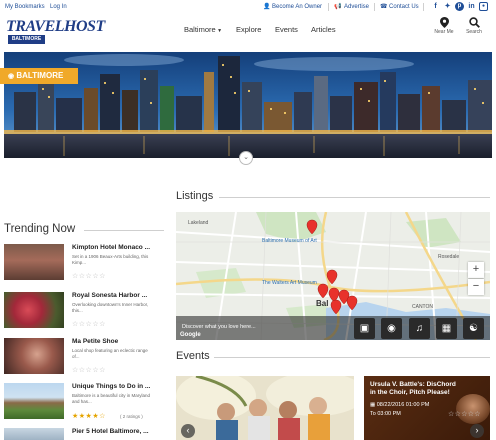  What do you see at coordinates (476, 287) in the screenshot?
I see `zoom-out-button: −` at bounding box center [476, 287].